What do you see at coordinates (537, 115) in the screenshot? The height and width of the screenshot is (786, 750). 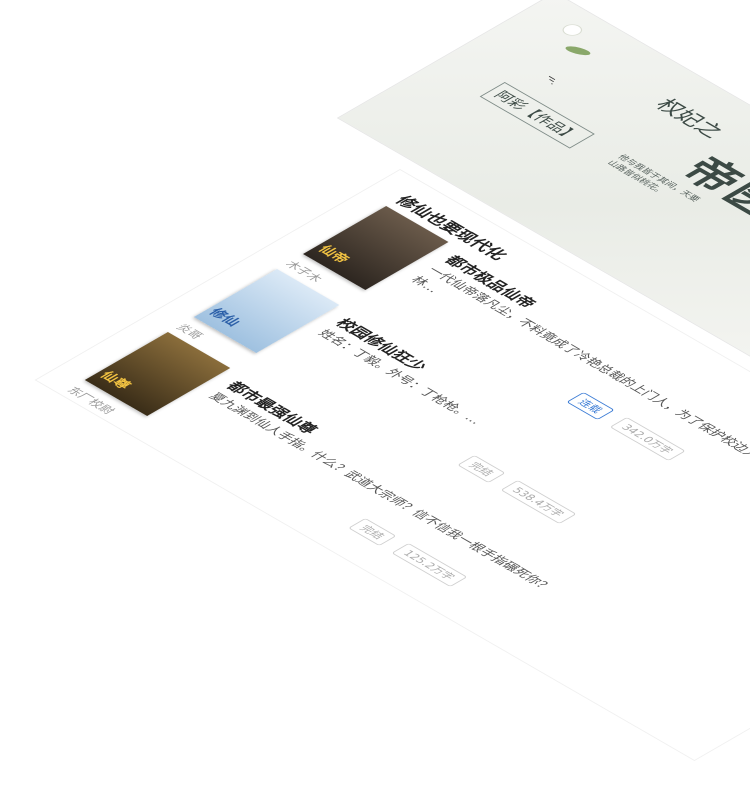 I see `banner-author: 阿彩【作品】` at bounding box center [537, 115].